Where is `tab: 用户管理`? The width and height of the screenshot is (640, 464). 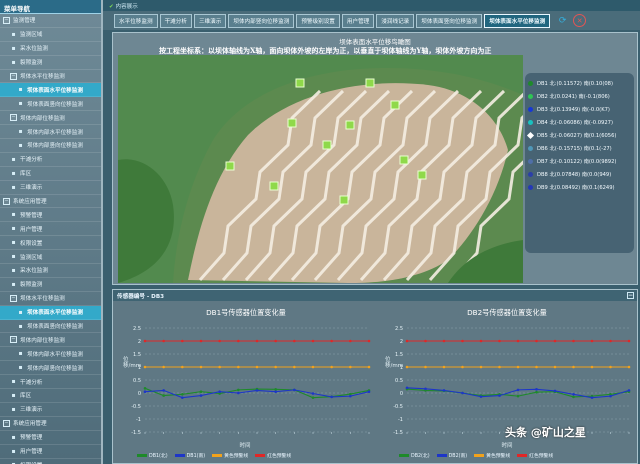
tab: 用户管理 is located at coordinates (358, 20).